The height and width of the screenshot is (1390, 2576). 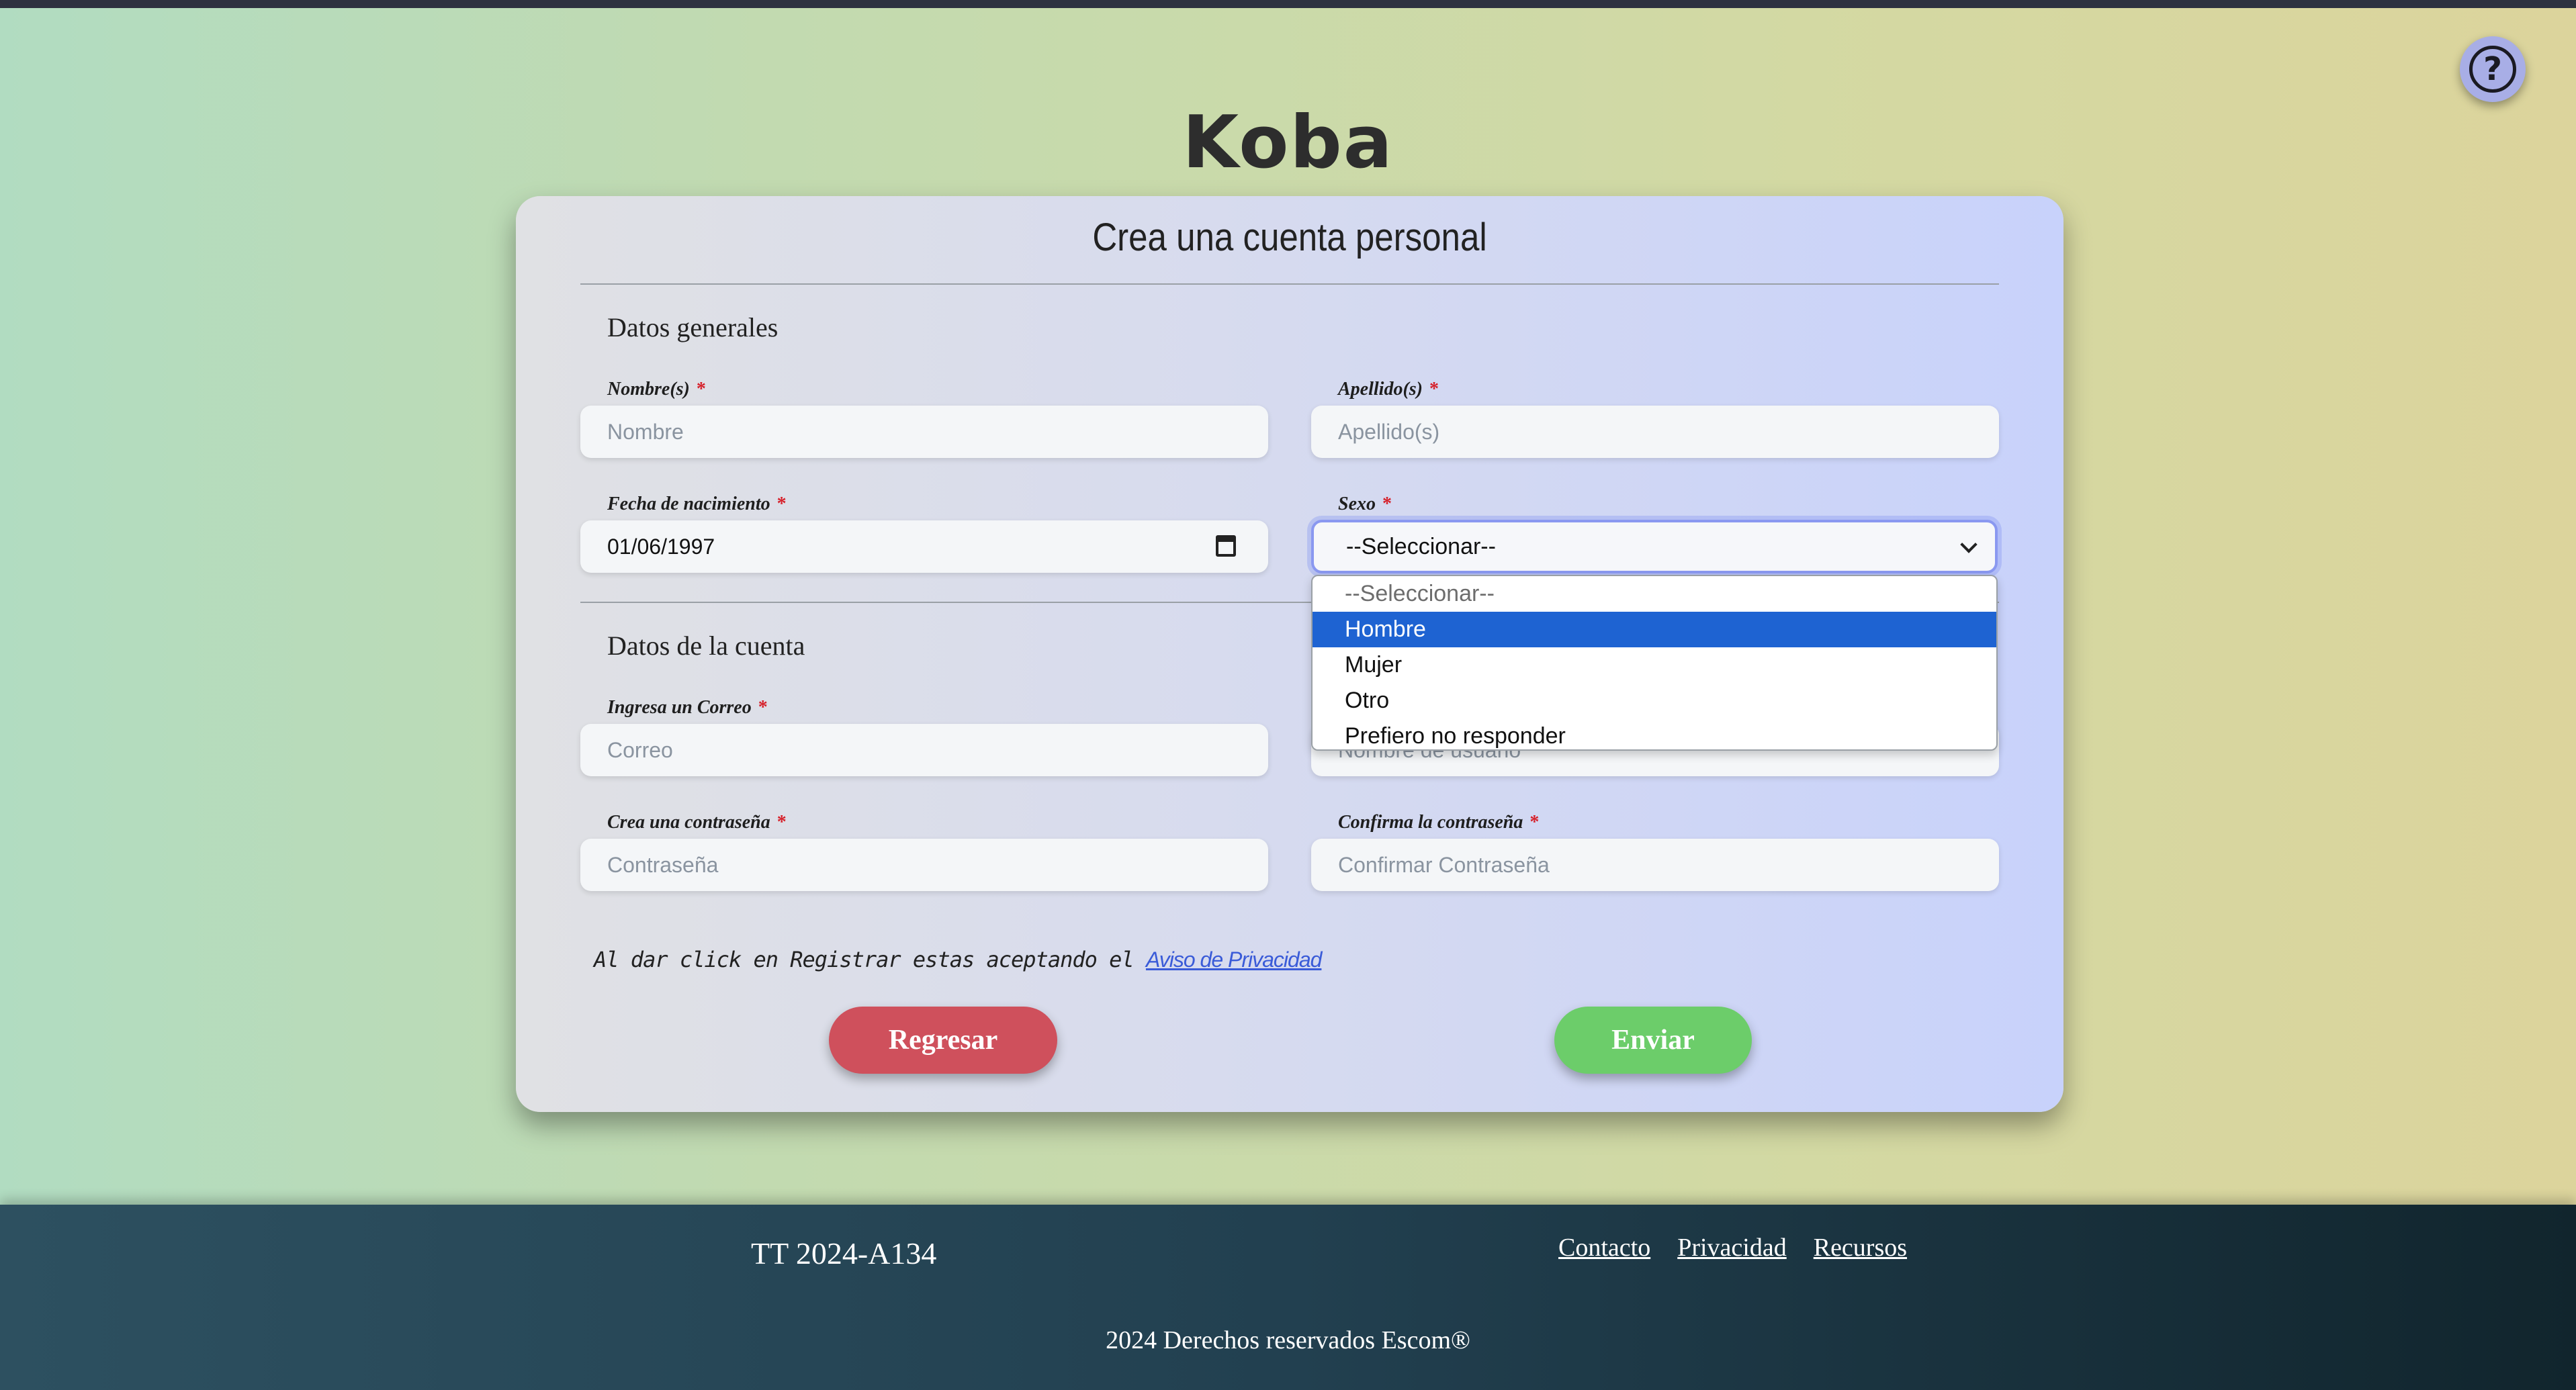 I want to click on sexo-option: Otro, so click(x=1655, y=701).